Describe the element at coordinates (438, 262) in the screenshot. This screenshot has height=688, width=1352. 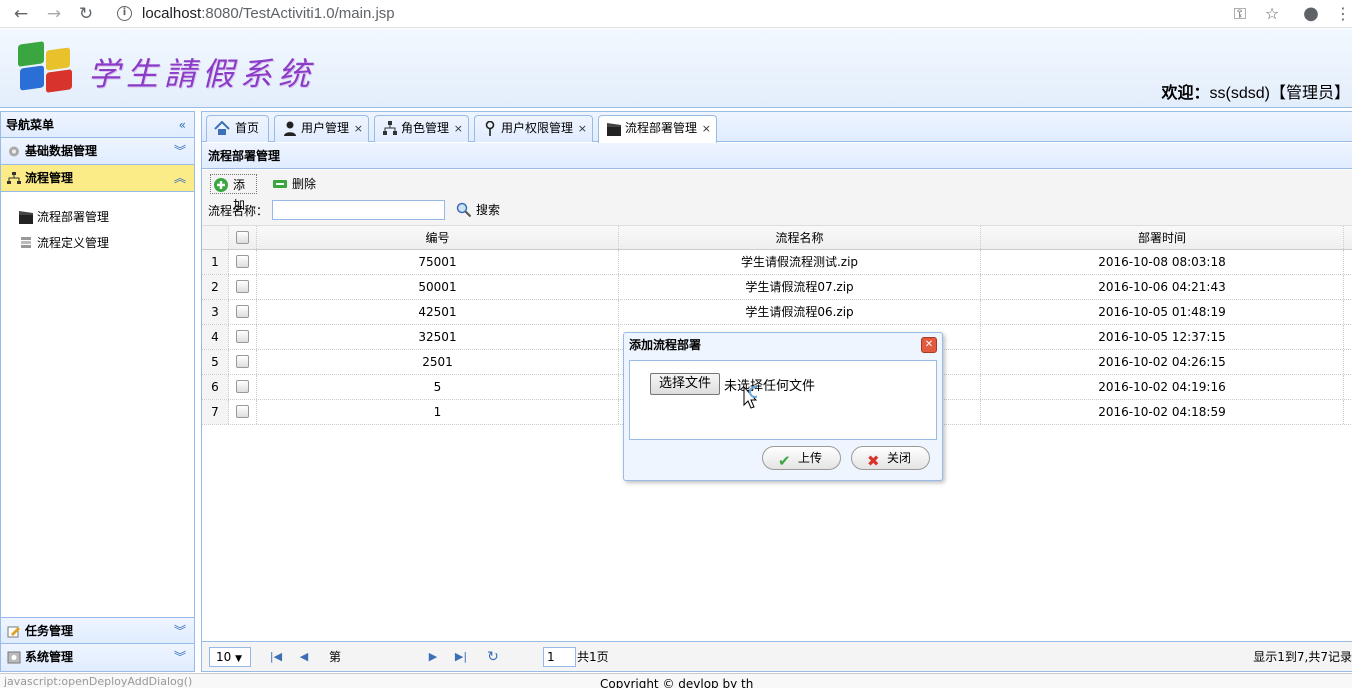
I see `cell-id: 75001` at that location.